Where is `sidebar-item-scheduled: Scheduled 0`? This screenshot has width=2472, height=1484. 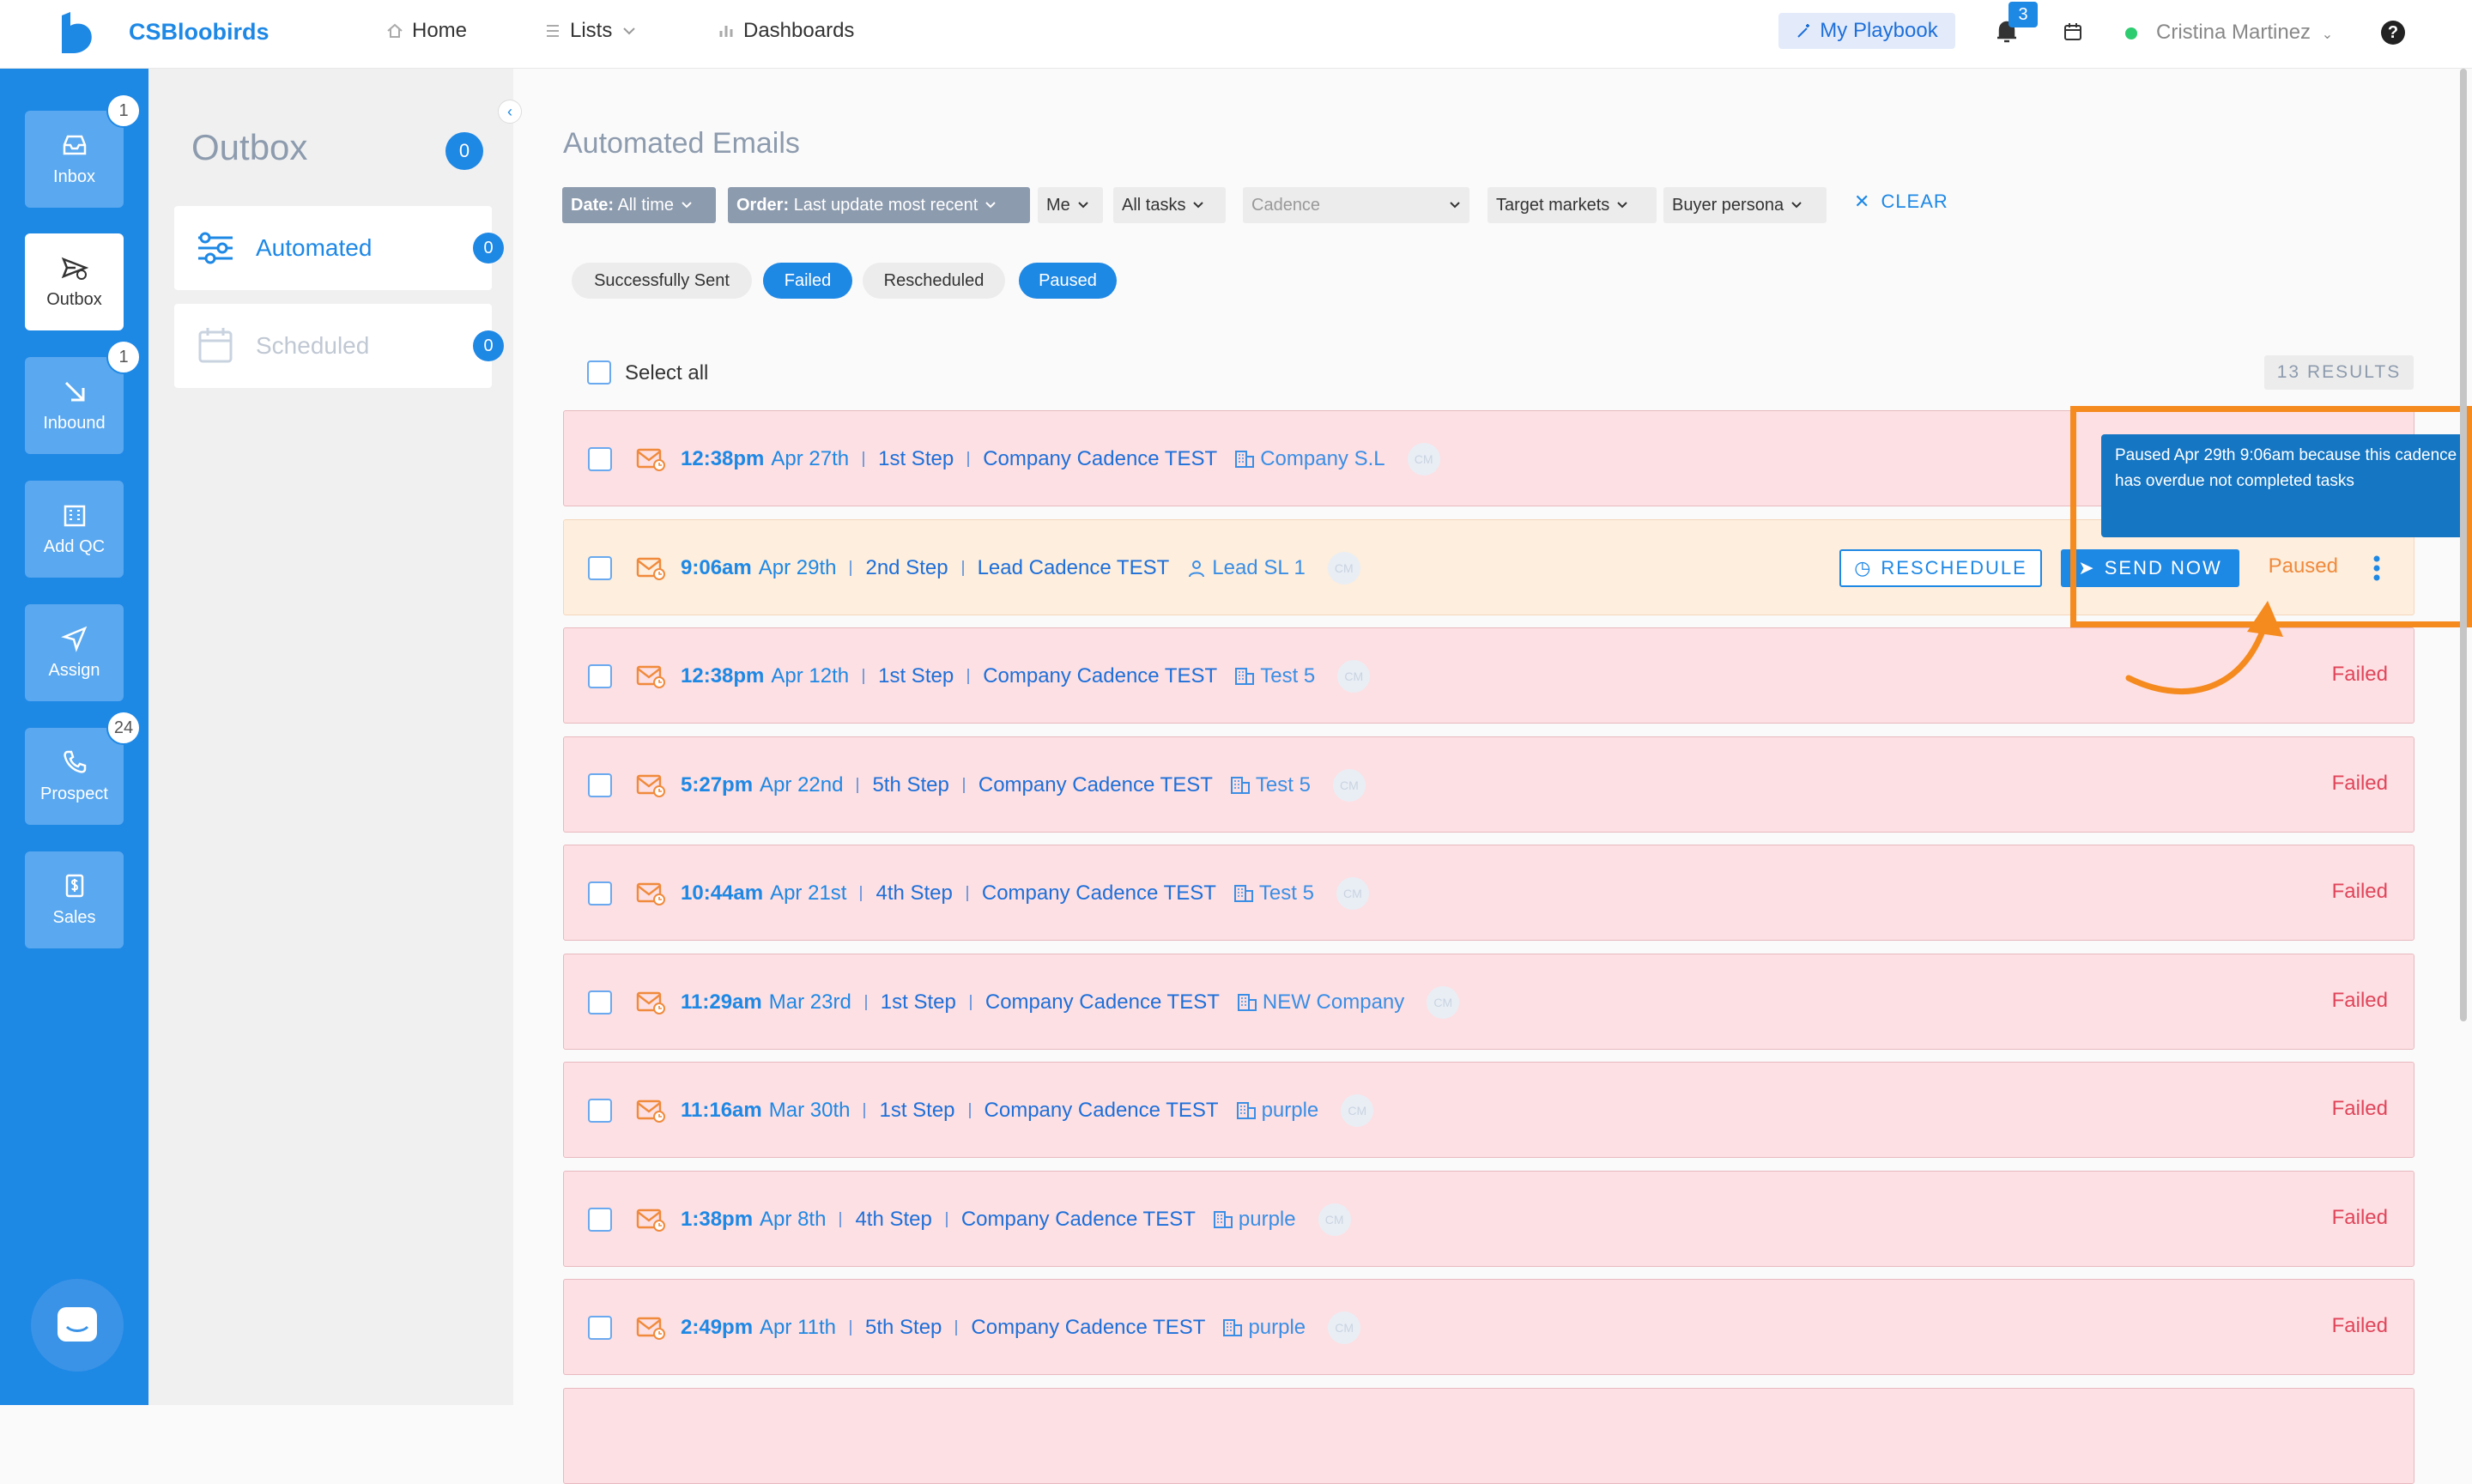 sidebar-item-scheduled: Scheduled 0 is located at coordinates (339, 346).